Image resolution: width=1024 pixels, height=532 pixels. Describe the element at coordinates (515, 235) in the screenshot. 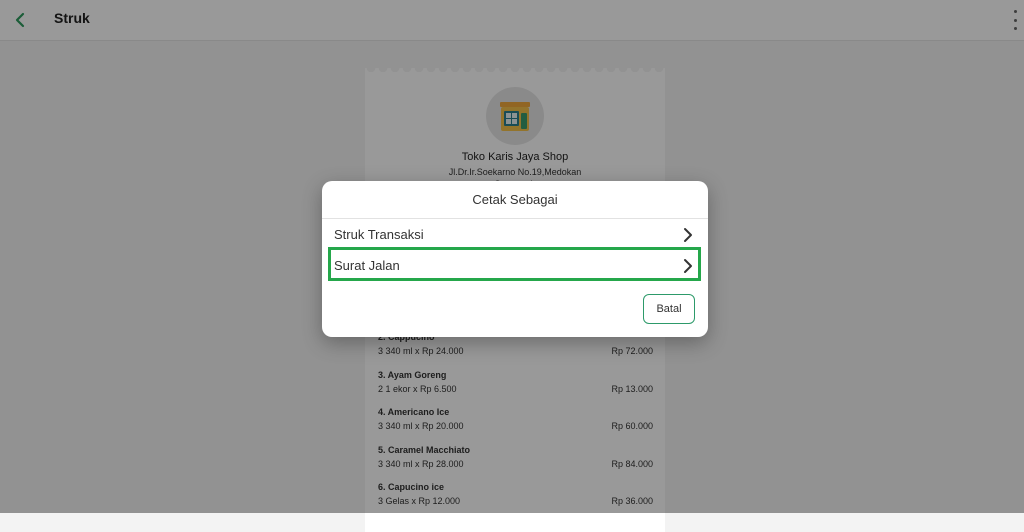

I see `option-struk-transaksi: Struk Transaksi` at that location.